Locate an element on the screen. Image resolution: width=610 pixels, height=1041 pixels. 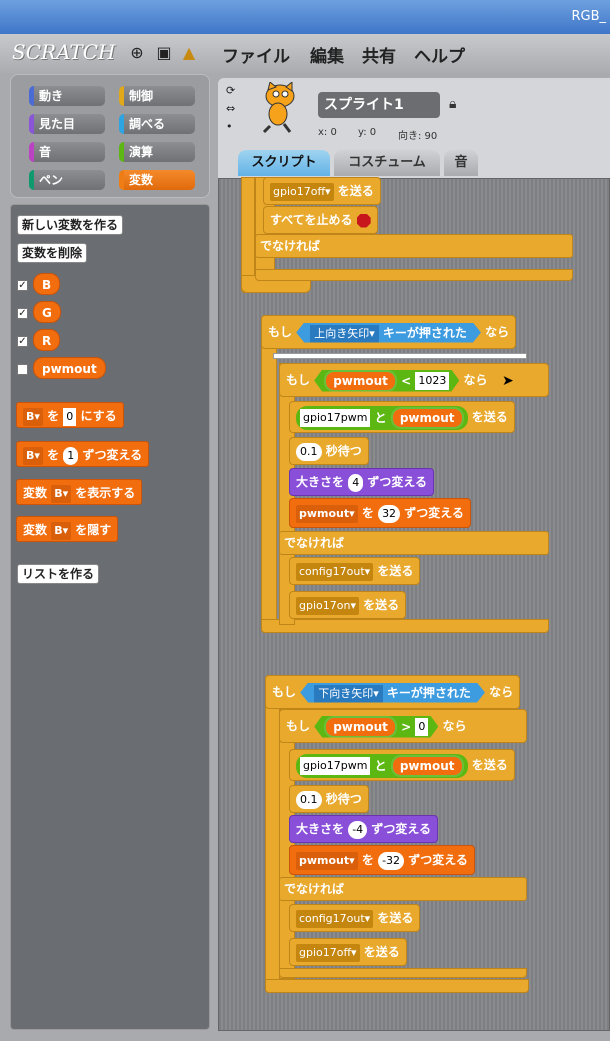
g2-key-pressed: 下向き矢印▾ キーが押された is located at coordinates (392, 693).